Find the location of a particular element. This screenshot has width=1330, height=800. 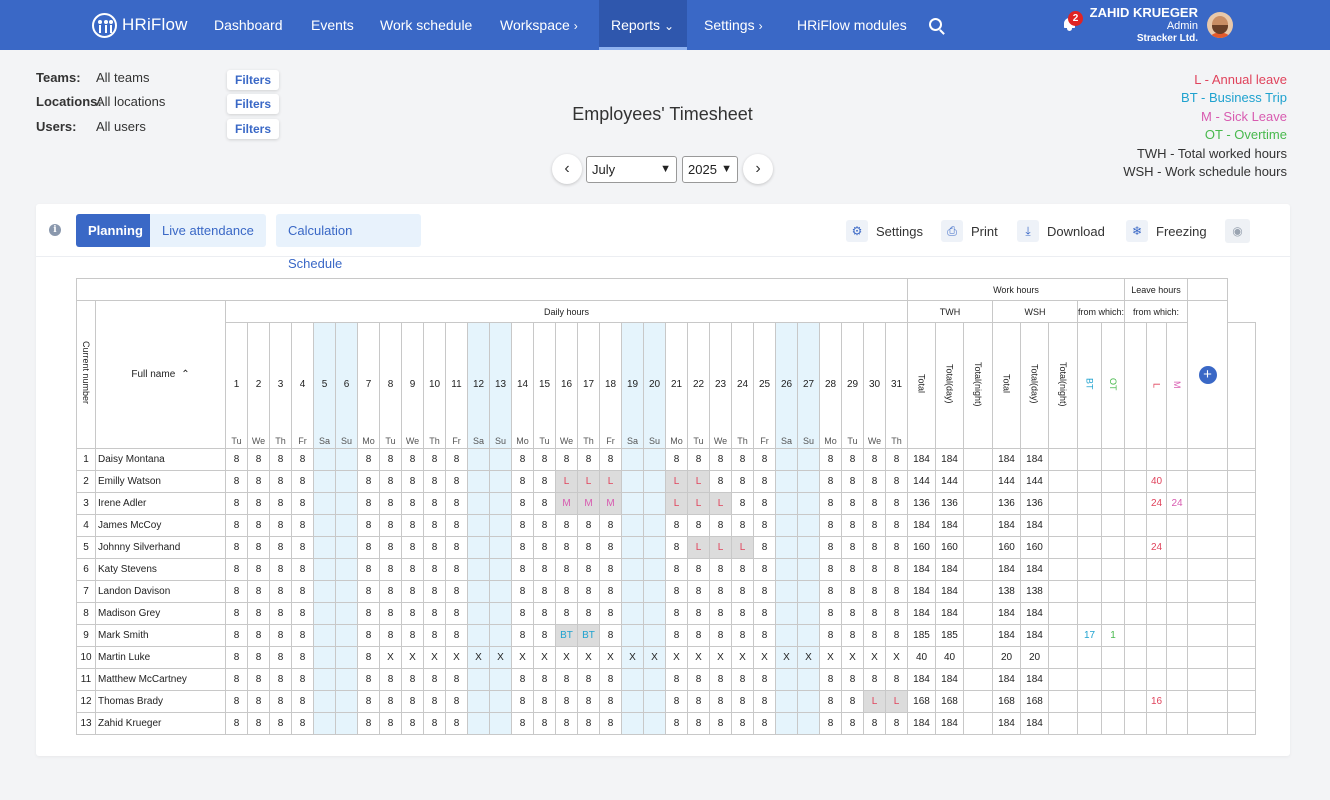

nav-workspace: Workspace › is located at coordinates (539, 25).